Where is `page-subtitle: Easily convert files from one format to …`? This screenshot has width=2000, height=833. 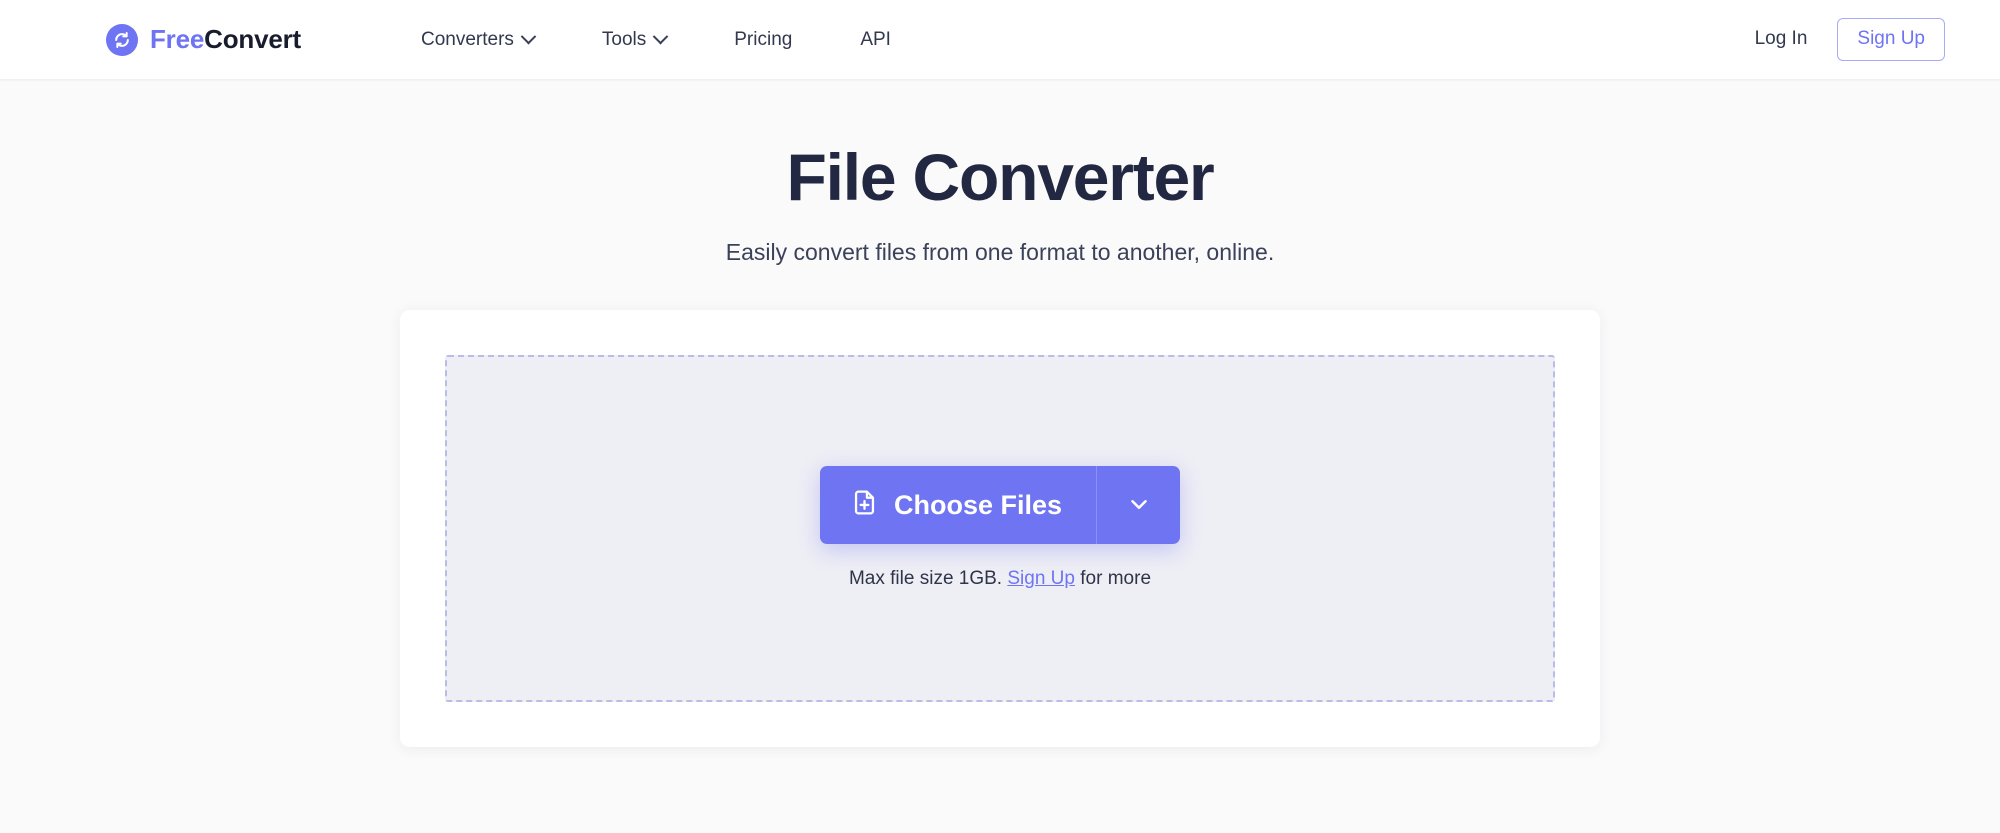
page-subtitle: Easily convert files from one format to … is located at coordinates (1000, 251).